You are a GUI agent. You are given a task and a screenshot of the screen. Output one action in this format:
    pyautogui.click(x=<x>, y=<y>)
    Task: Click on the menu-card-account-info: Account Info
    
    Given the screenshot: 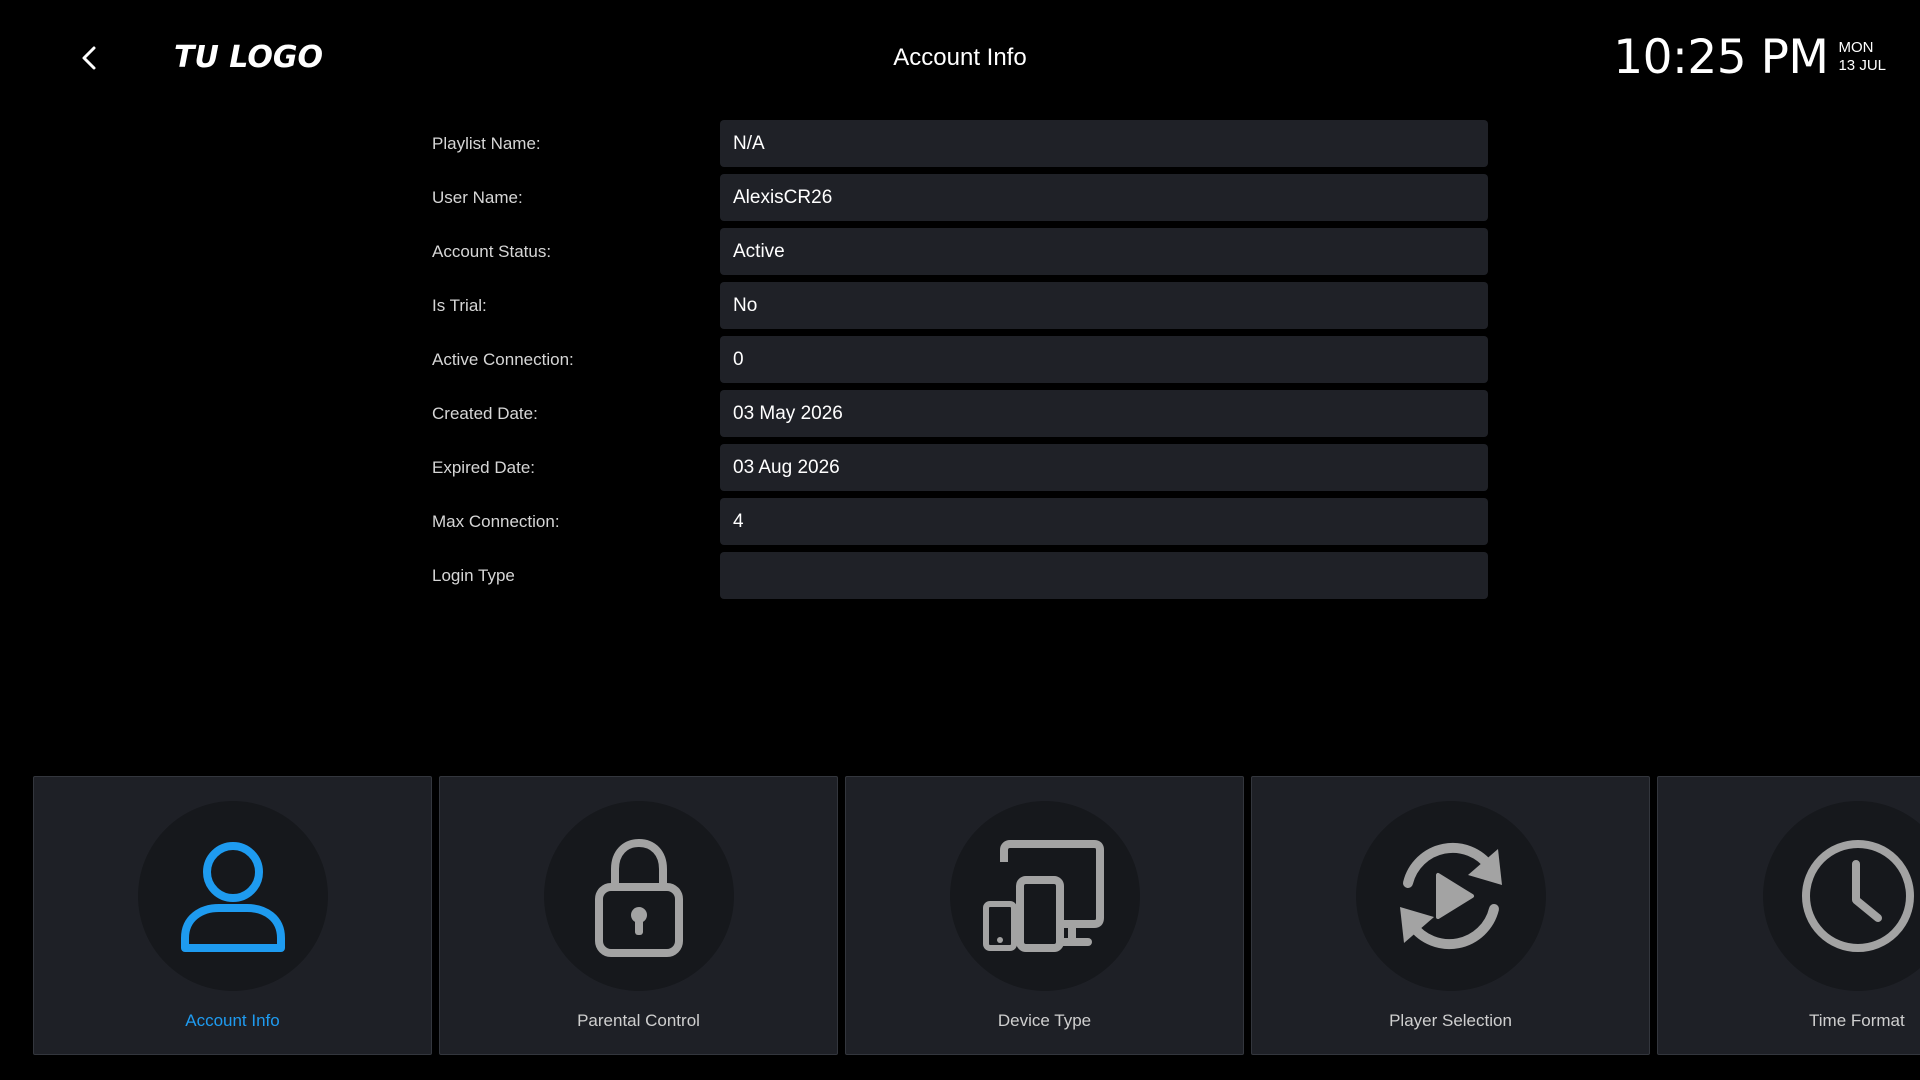 What is the action you would take?
    pyautogui.click(x=232, y=915)
    